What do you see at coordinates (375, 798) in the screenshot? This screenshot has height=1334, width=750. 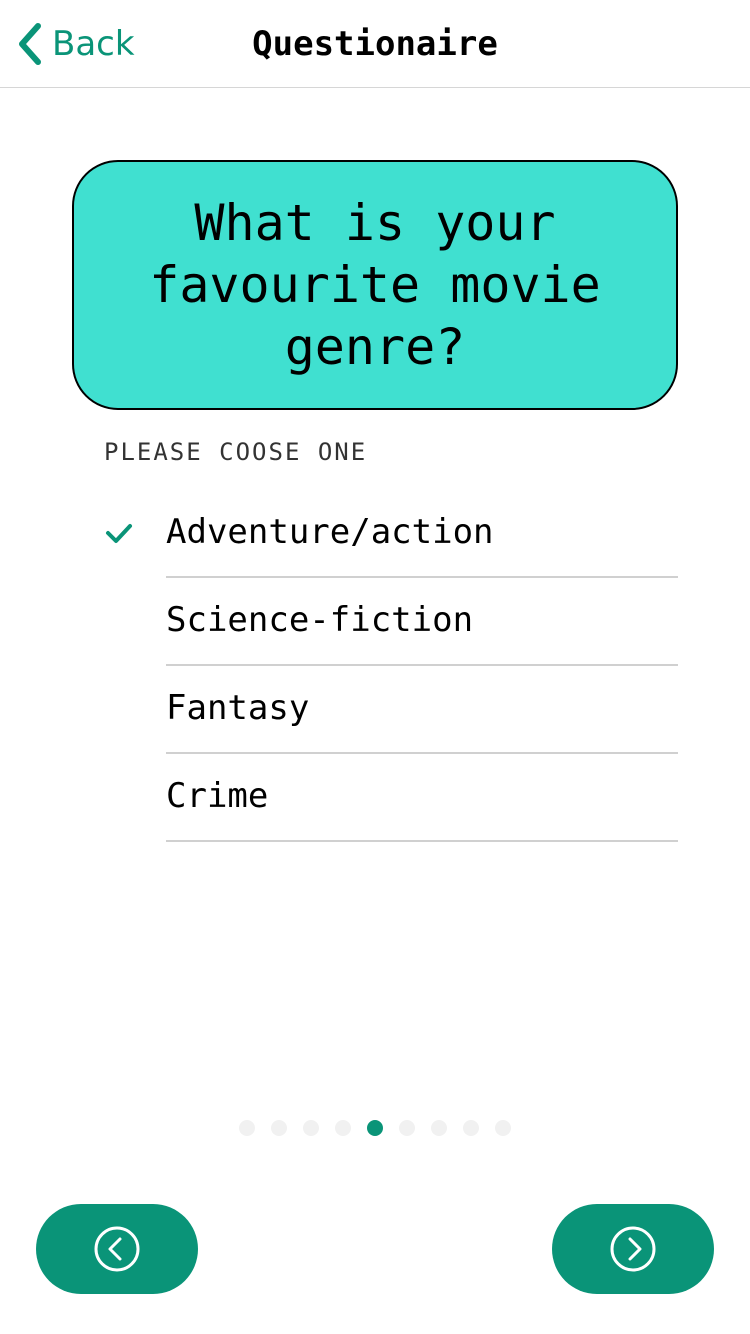 I see `option-item: Crime` at bounding box center [375, 798].